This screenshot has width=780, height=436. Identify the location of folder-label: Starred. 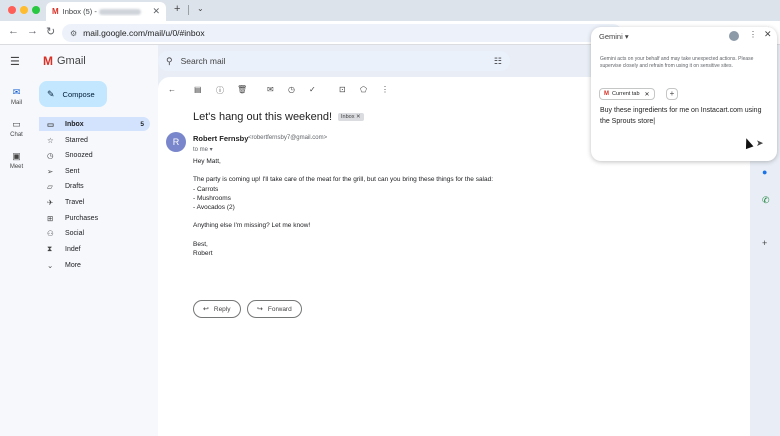
(76, 140).